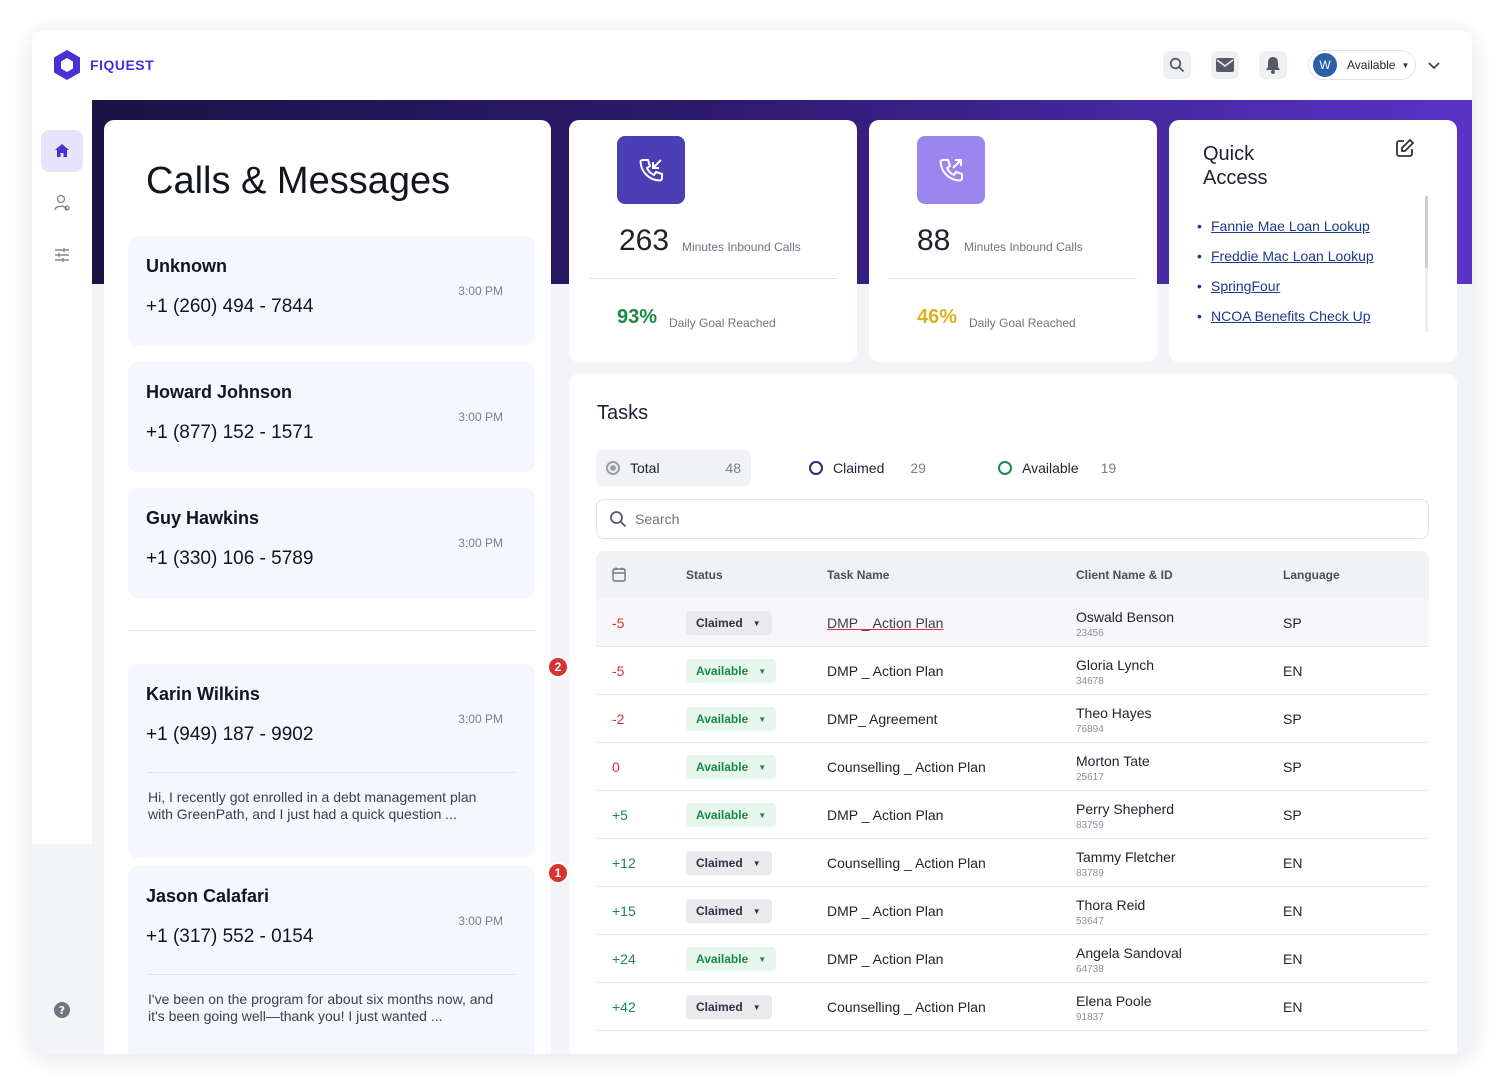  What do you see at coordinates (102, 65) in the screenshot?
I see `logo: FIQUEST` at bounding box center [102, 65].